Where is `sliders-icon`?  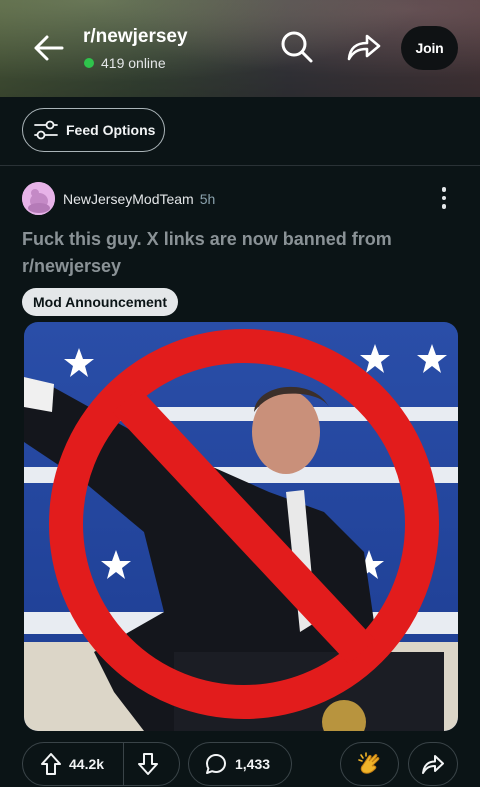 sliders-icon is located at coordinates (46, 130).